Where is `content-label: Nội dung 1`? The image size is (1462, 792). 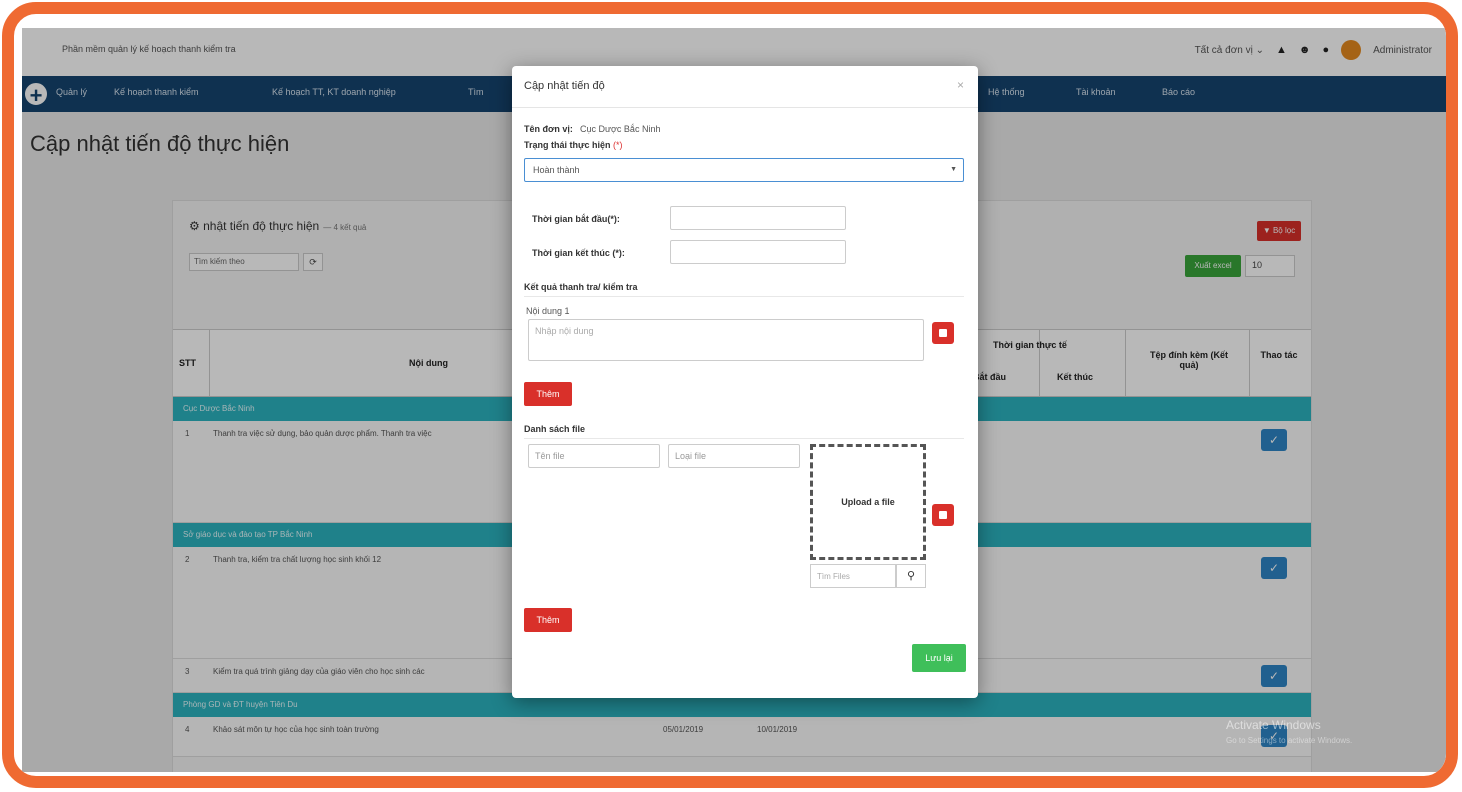 content-label: Nội dung 1 is located at coordinates (548, 311).